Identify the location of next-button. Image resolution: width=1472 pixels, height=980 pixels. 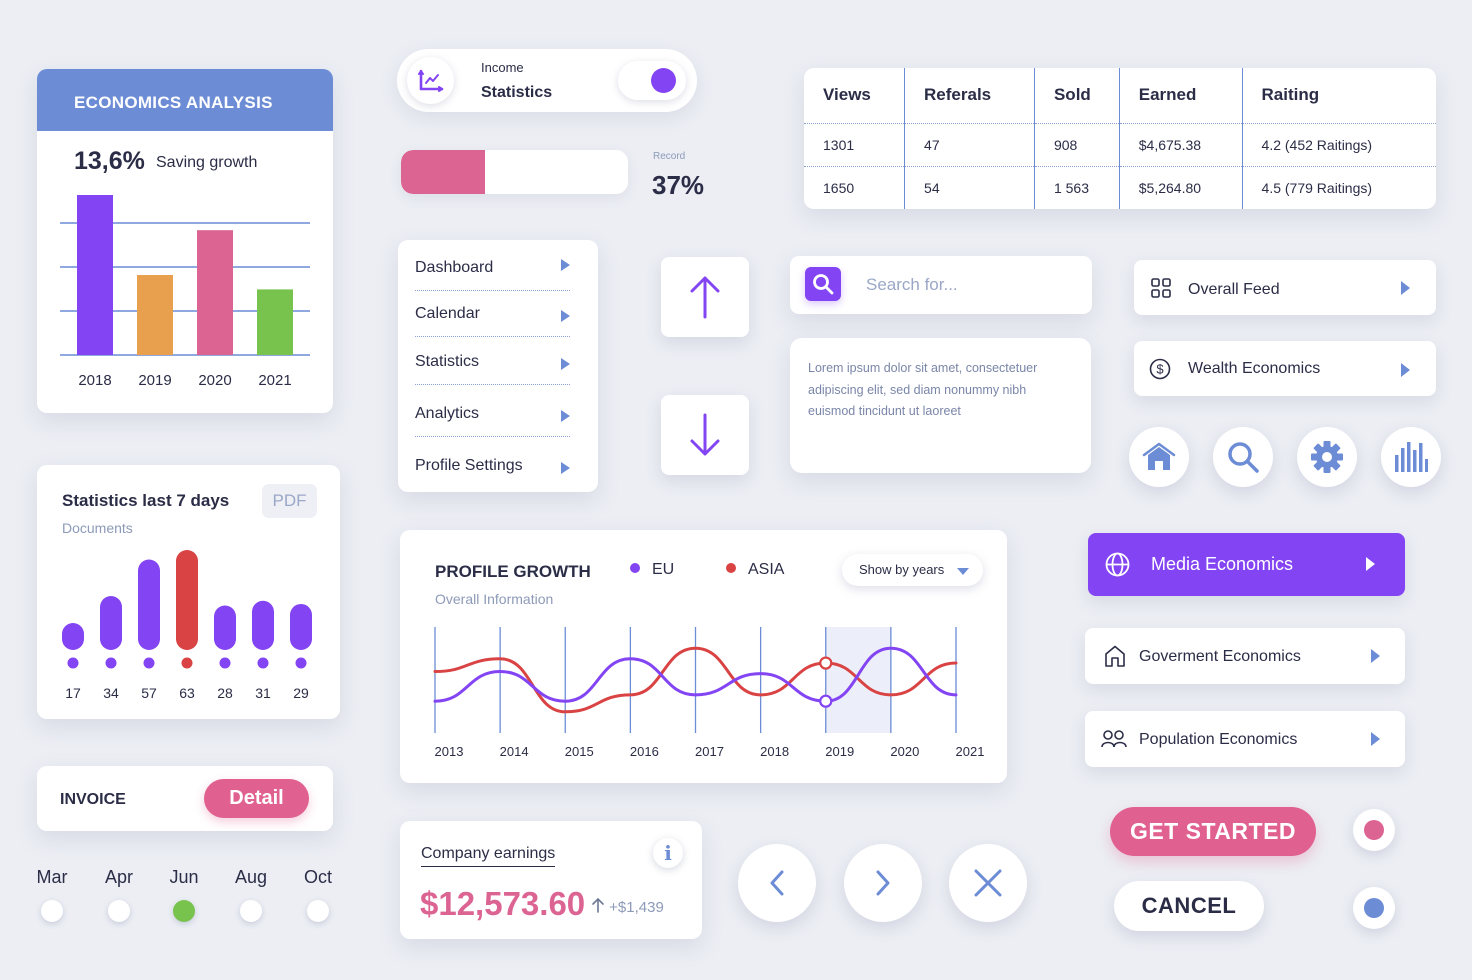
(883, 883).